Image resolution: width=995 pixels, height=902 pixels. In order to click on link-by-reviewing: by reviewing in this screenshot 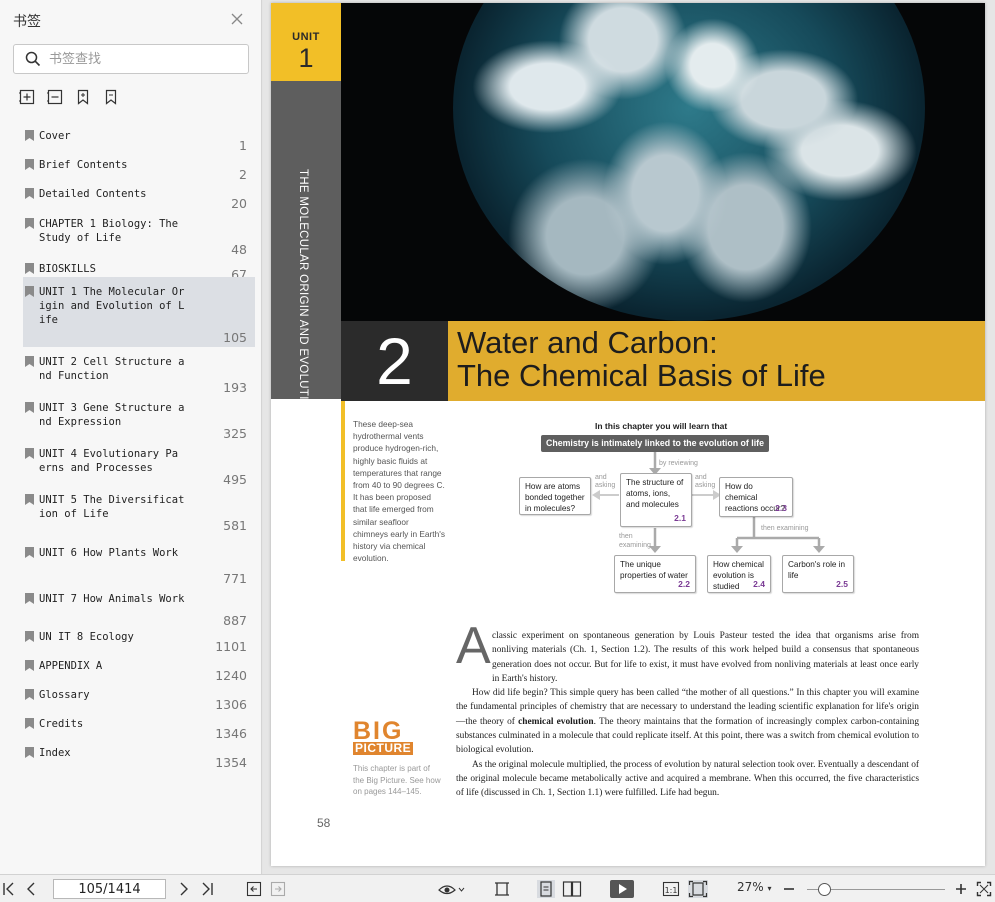, I will do `click(678, 463)`.